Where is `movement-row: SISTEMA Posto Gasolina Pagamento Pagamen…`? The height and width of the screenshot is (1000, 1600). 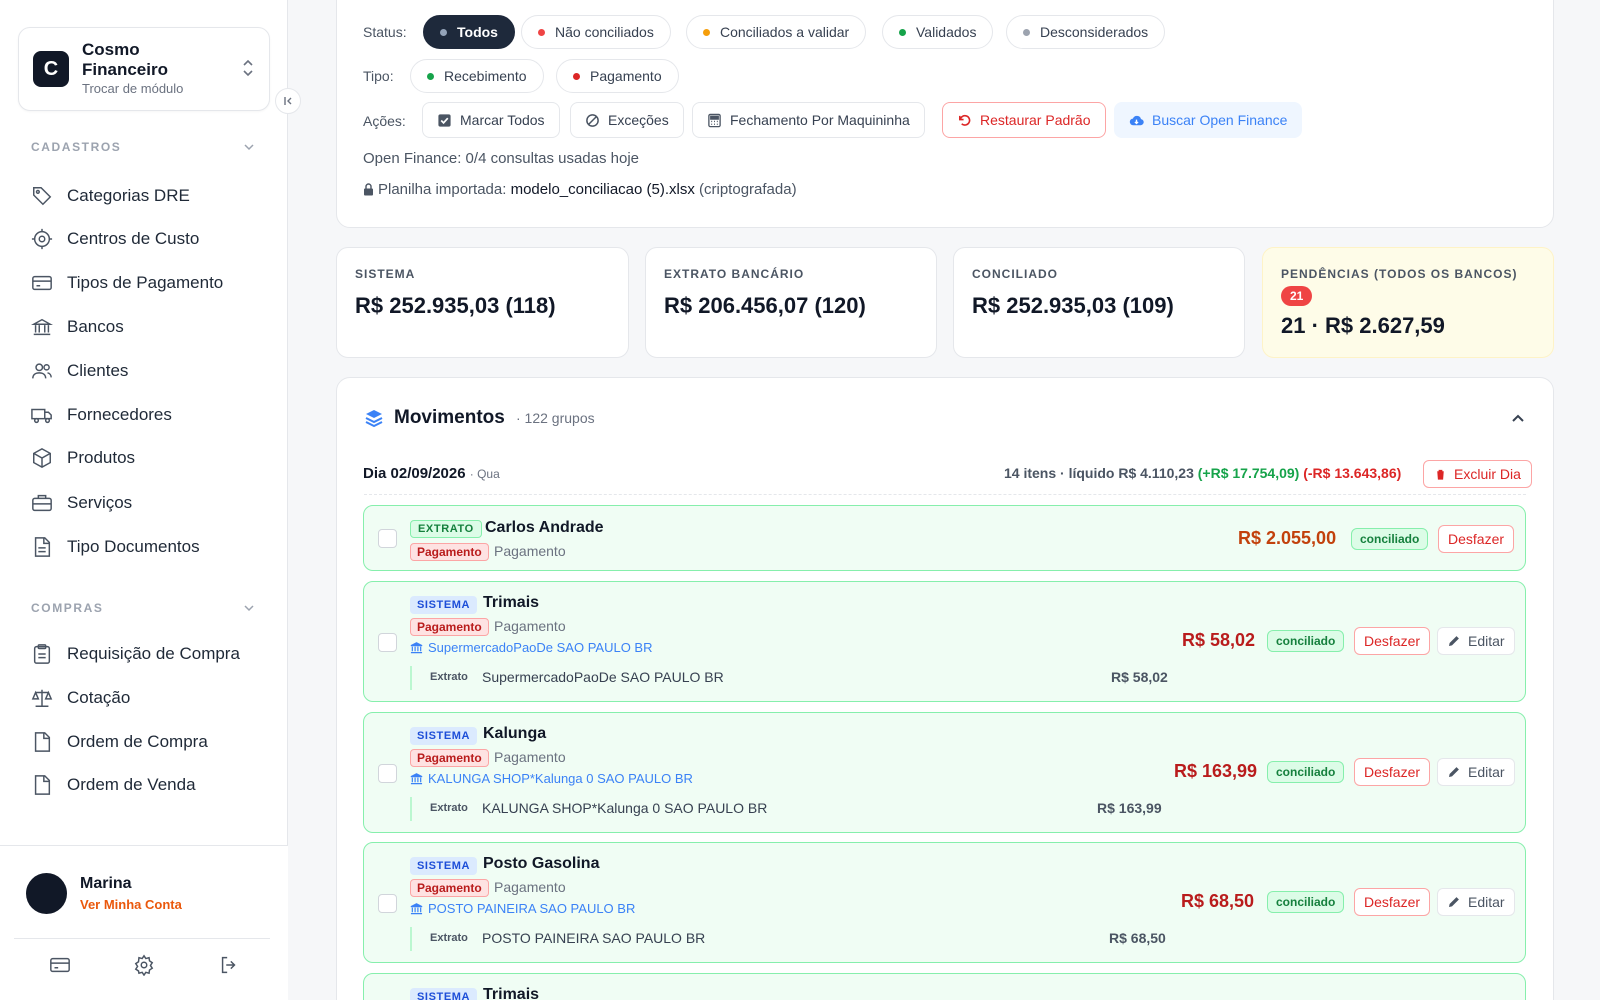
movement-row: SISTEMA Posto Gasolina Pagamento Pagamen… is located at coordinates (944, 902).